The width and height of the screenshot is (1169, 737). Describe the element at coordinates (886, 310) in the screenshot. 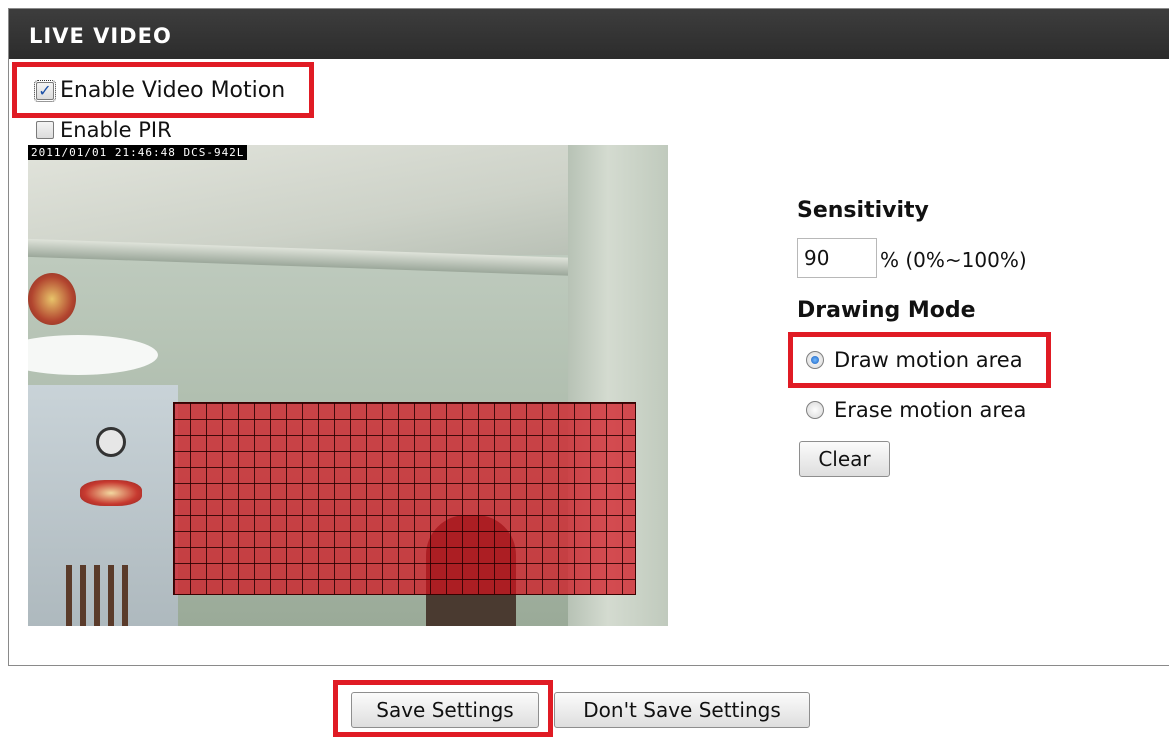

I see `drawing-mode-heading: Drawing Mode` at that location.